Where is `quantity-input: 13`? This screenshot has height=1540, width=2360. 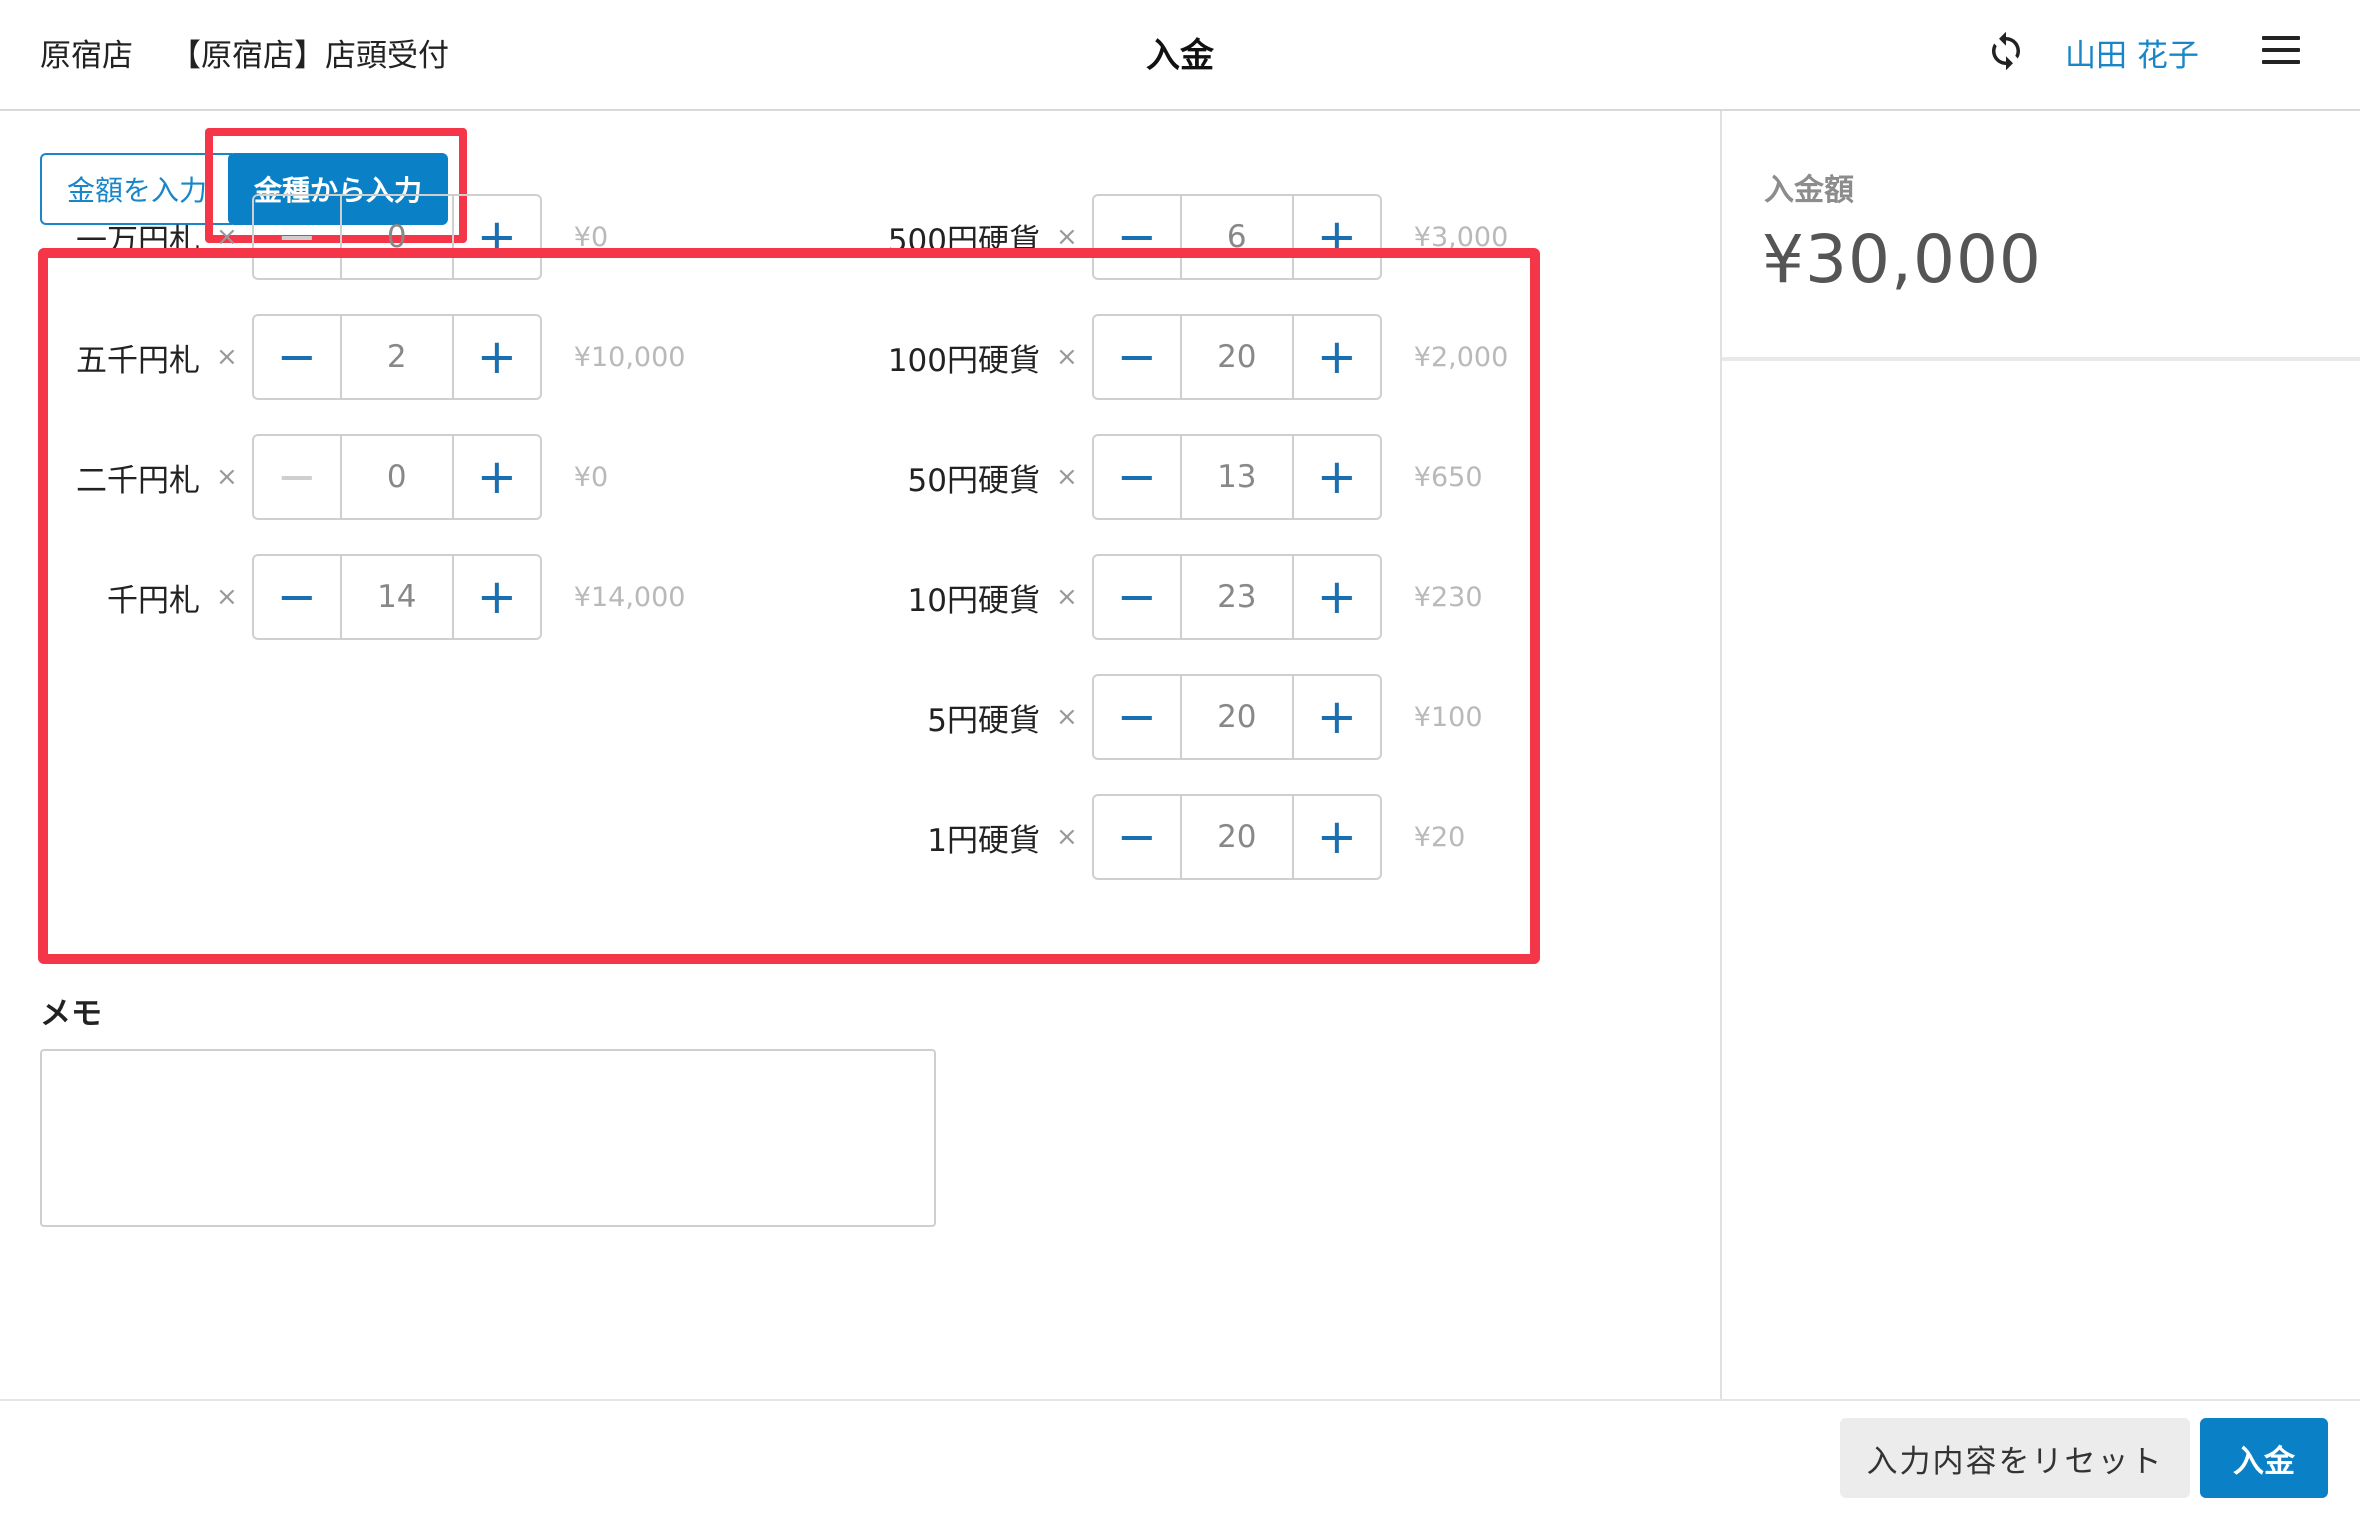 quantity-input: 13 is located at coordinates (1237, 477).